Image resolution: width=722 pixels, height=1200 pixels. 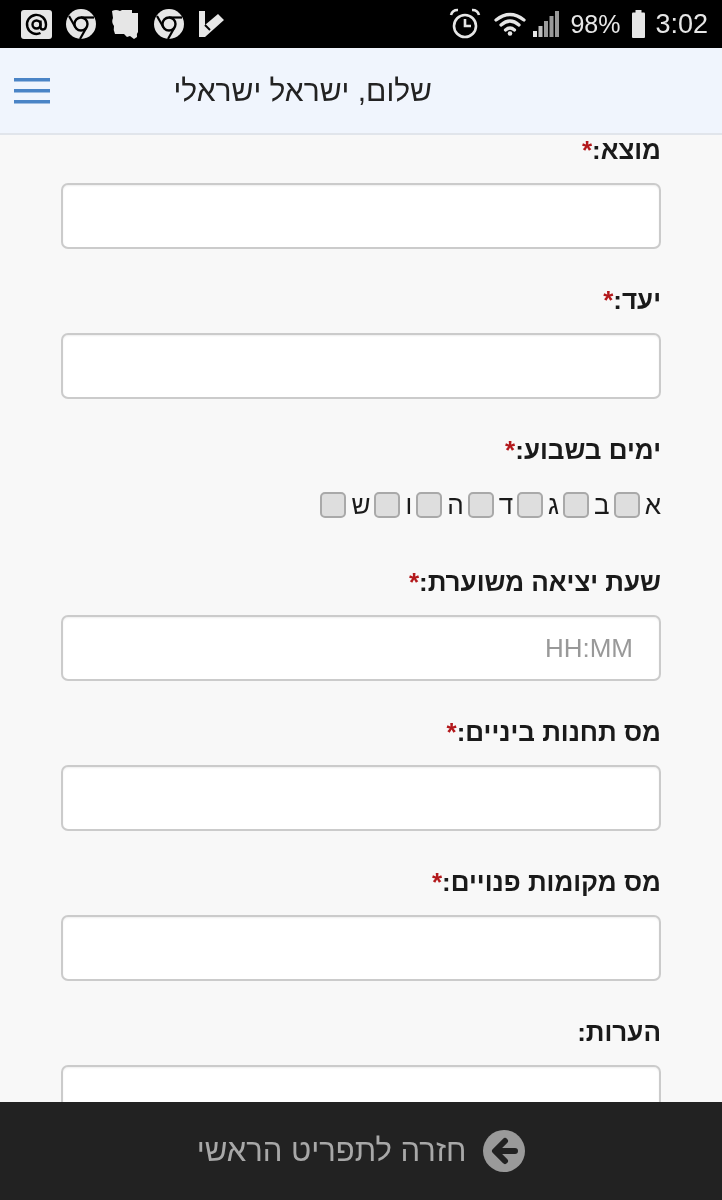 I want to click on day-label: ג, so click(x=554, y=505).